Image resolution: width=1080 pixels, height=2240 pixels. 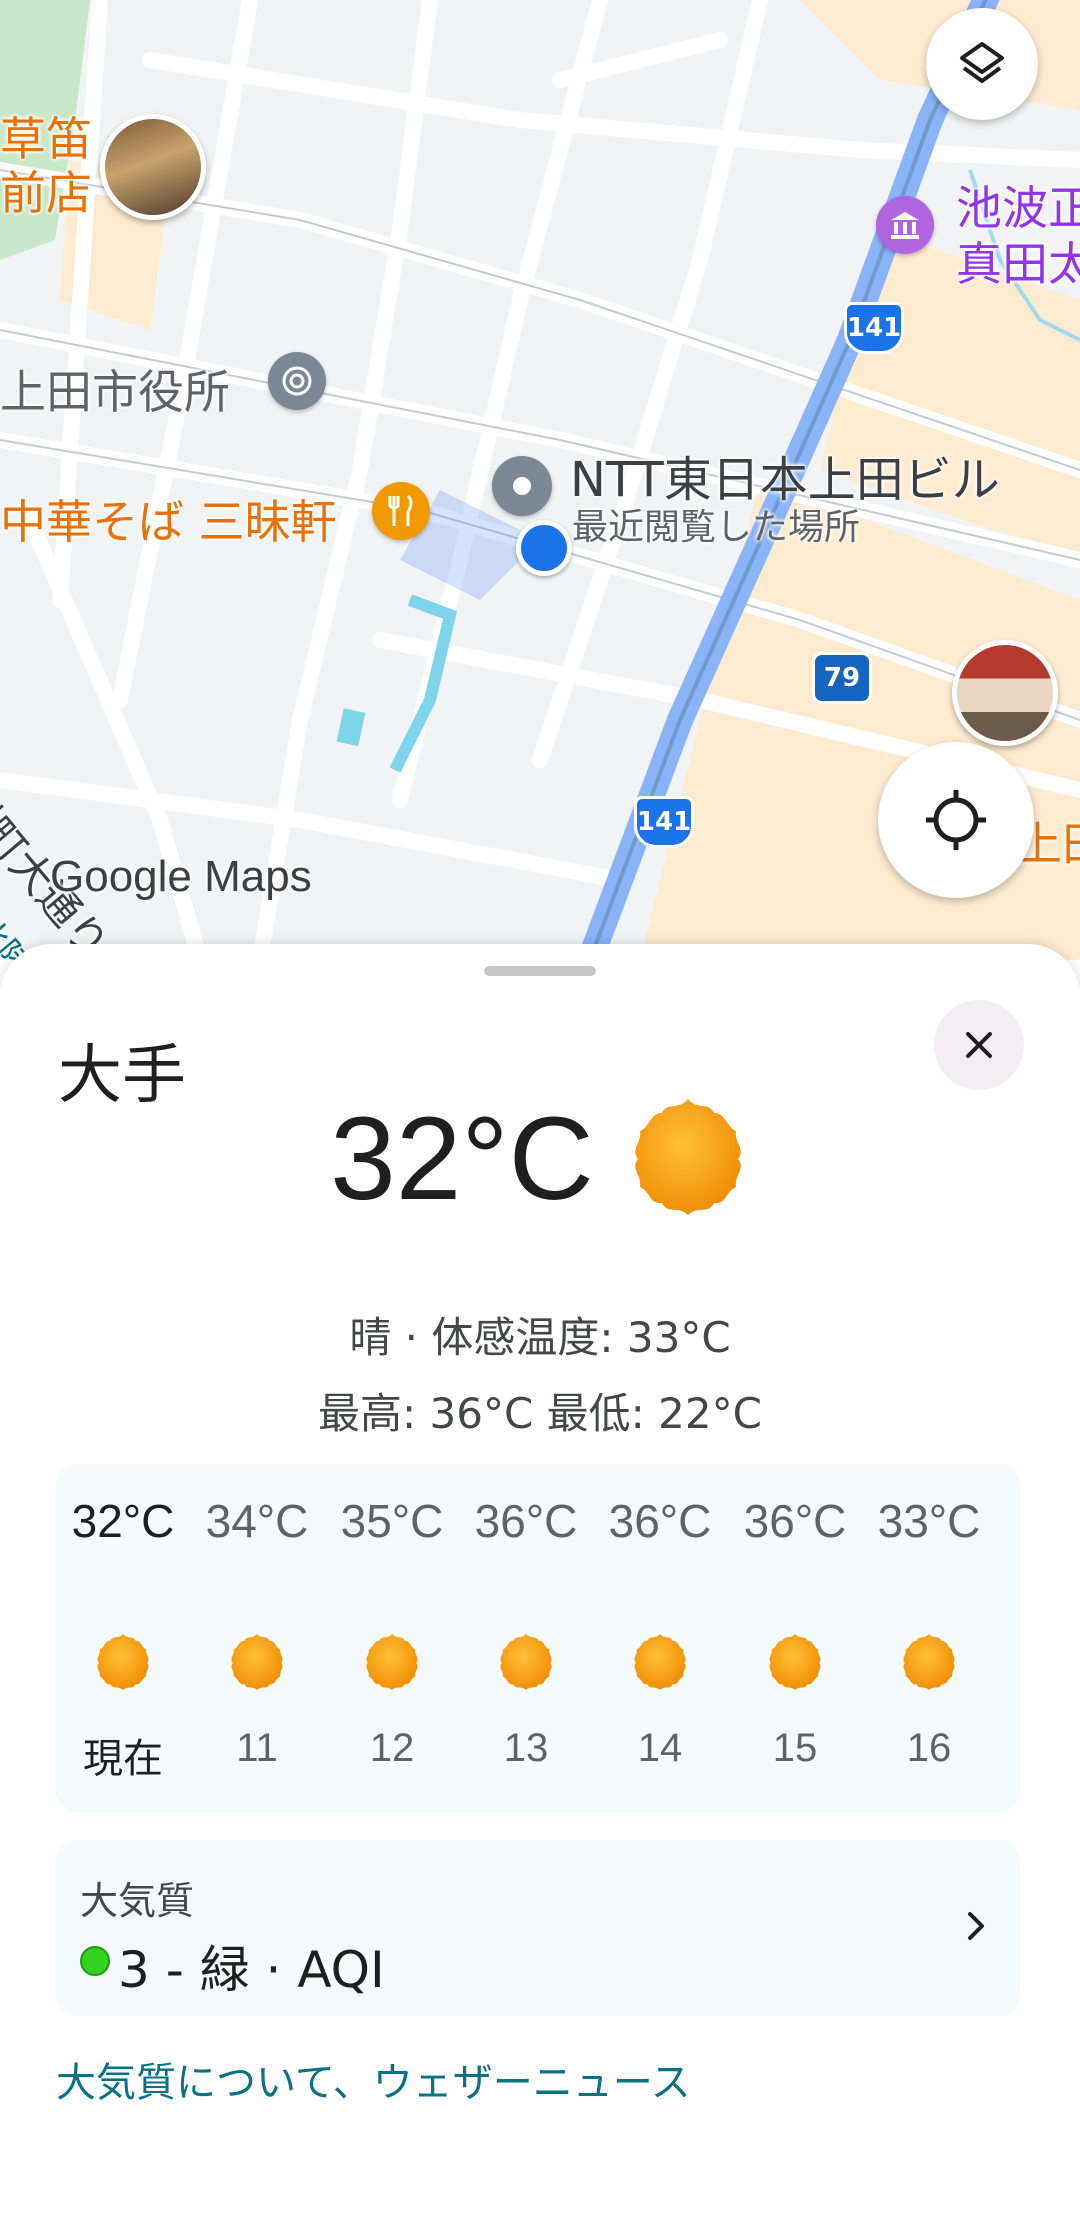 I want to click on restaurant-photo-marker, so click(x=153, y=167).